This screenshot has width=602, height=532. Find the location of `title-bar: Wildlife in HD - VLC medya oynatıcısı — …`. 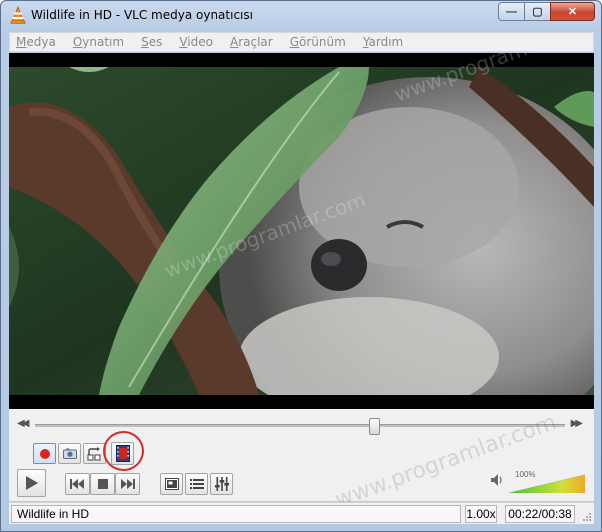

title-bar: Wildlife in HD - VLC medya oynatıcısı — … is located at coordinates (301, 16).